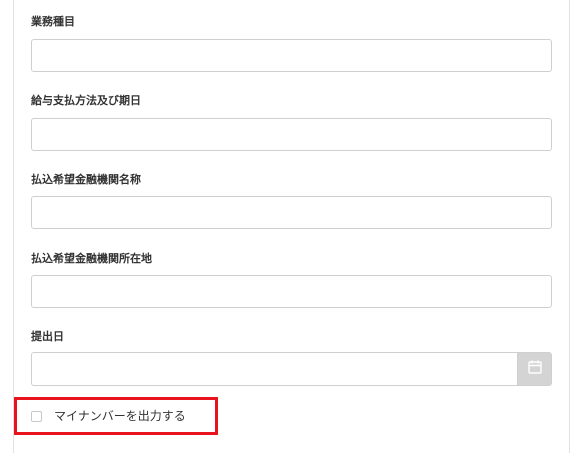 Image resolution: width=581 pixels, height=453 pixels. What do you see at coordinates (291, 212) in the screenshot?
I see `bank-name-input` at bounding box center [291, 212].